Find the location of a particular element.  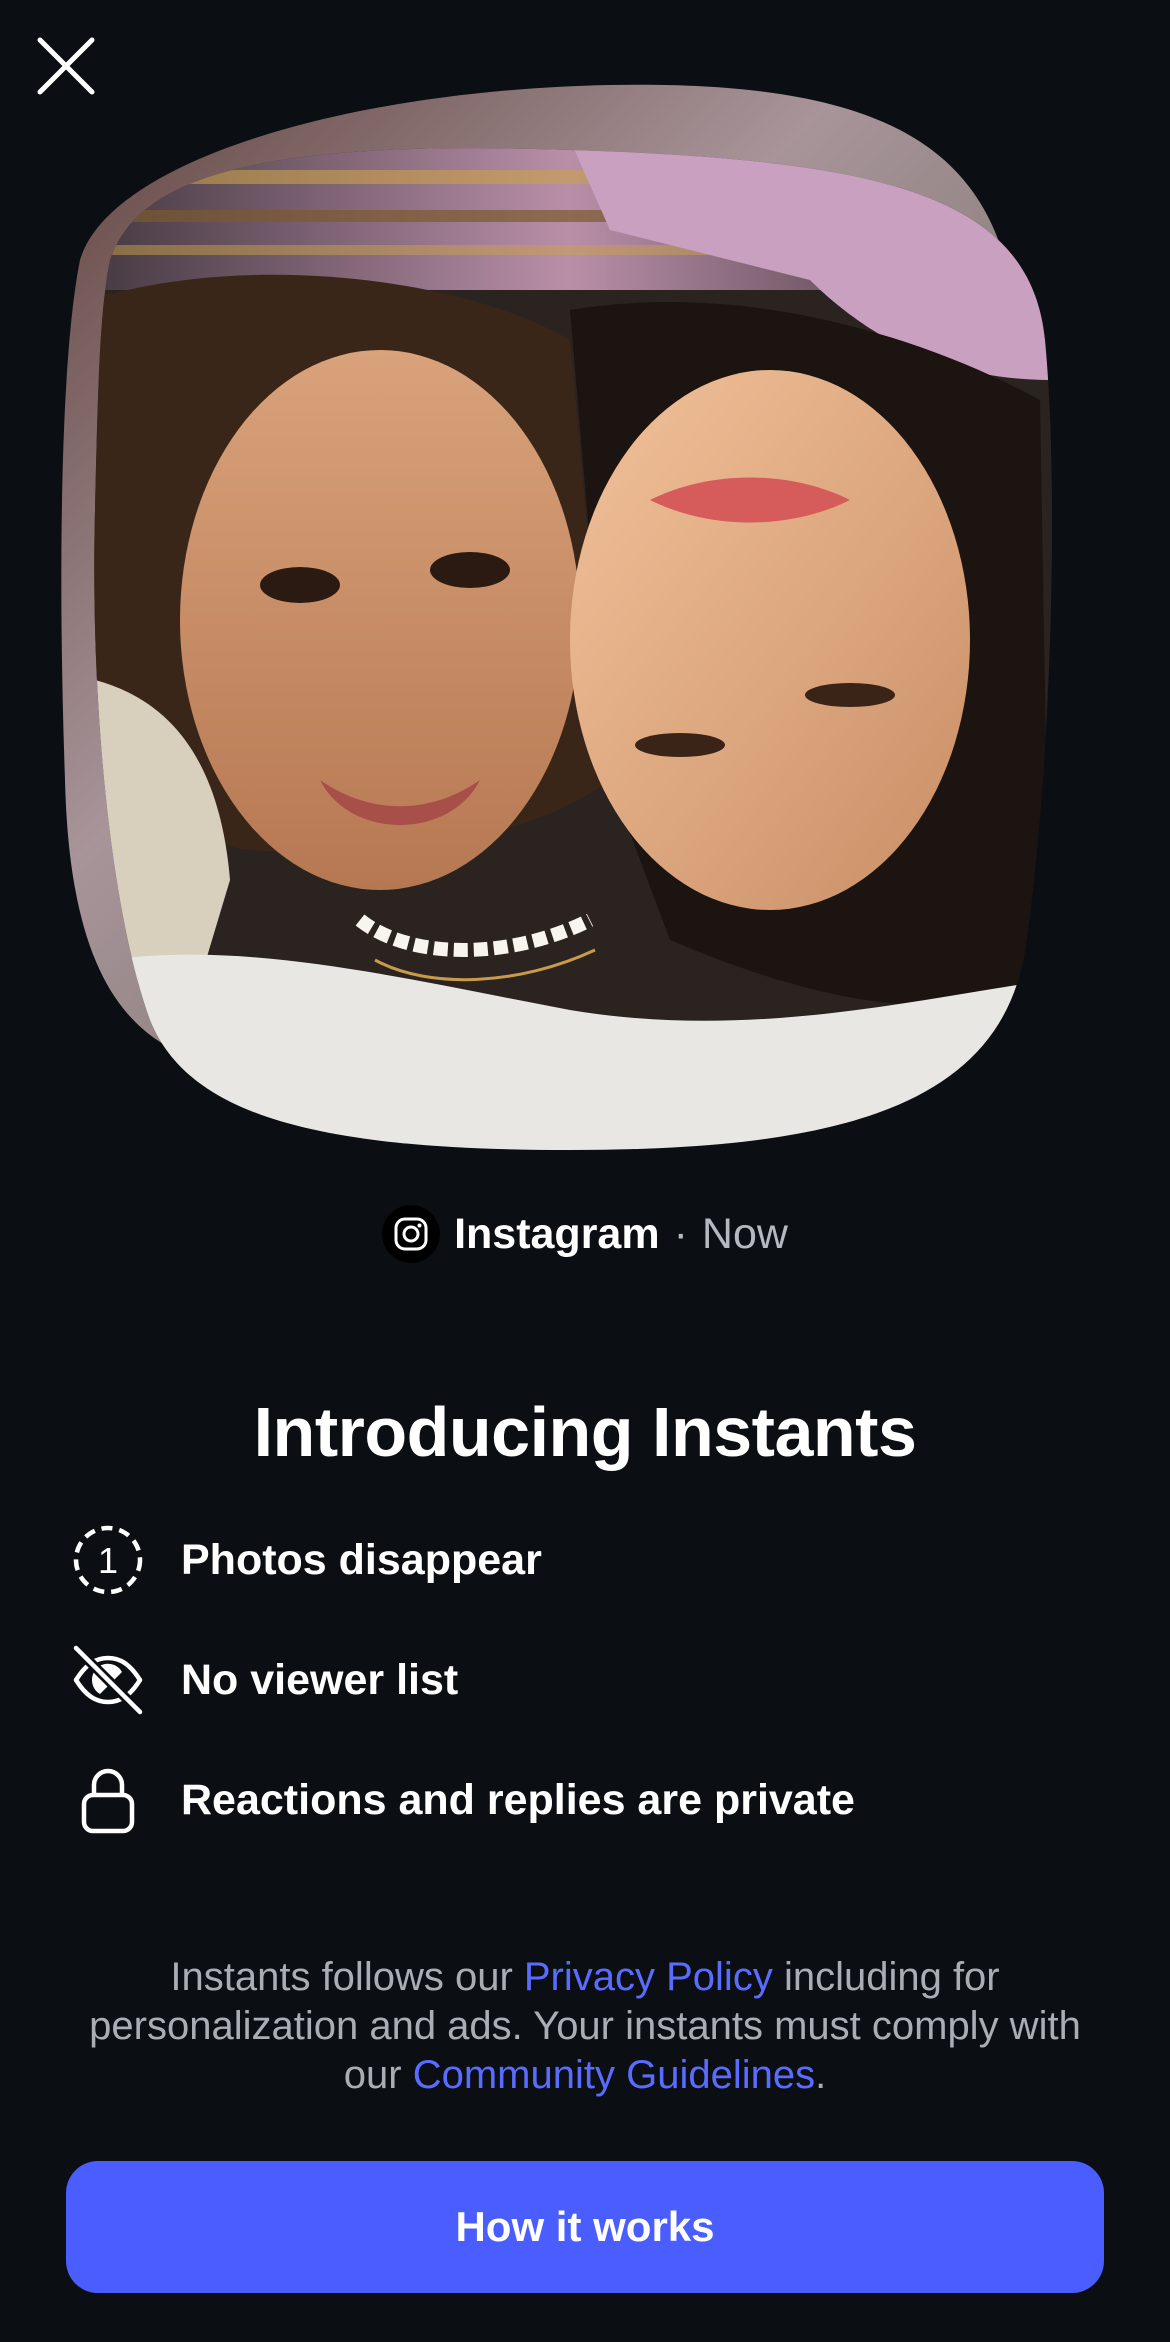

timestamp: Now is located at coordinates (744, 1233).